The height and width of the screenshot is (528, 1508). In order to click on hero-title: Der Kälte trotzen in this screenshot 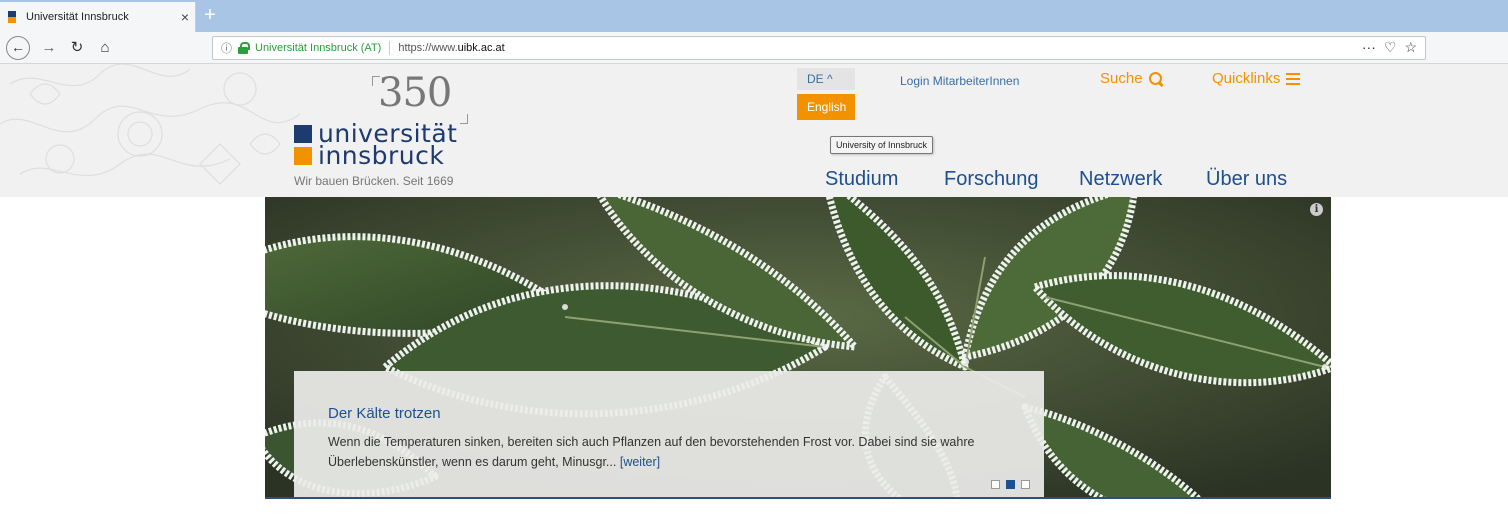, I will do `click(669, 413)`.